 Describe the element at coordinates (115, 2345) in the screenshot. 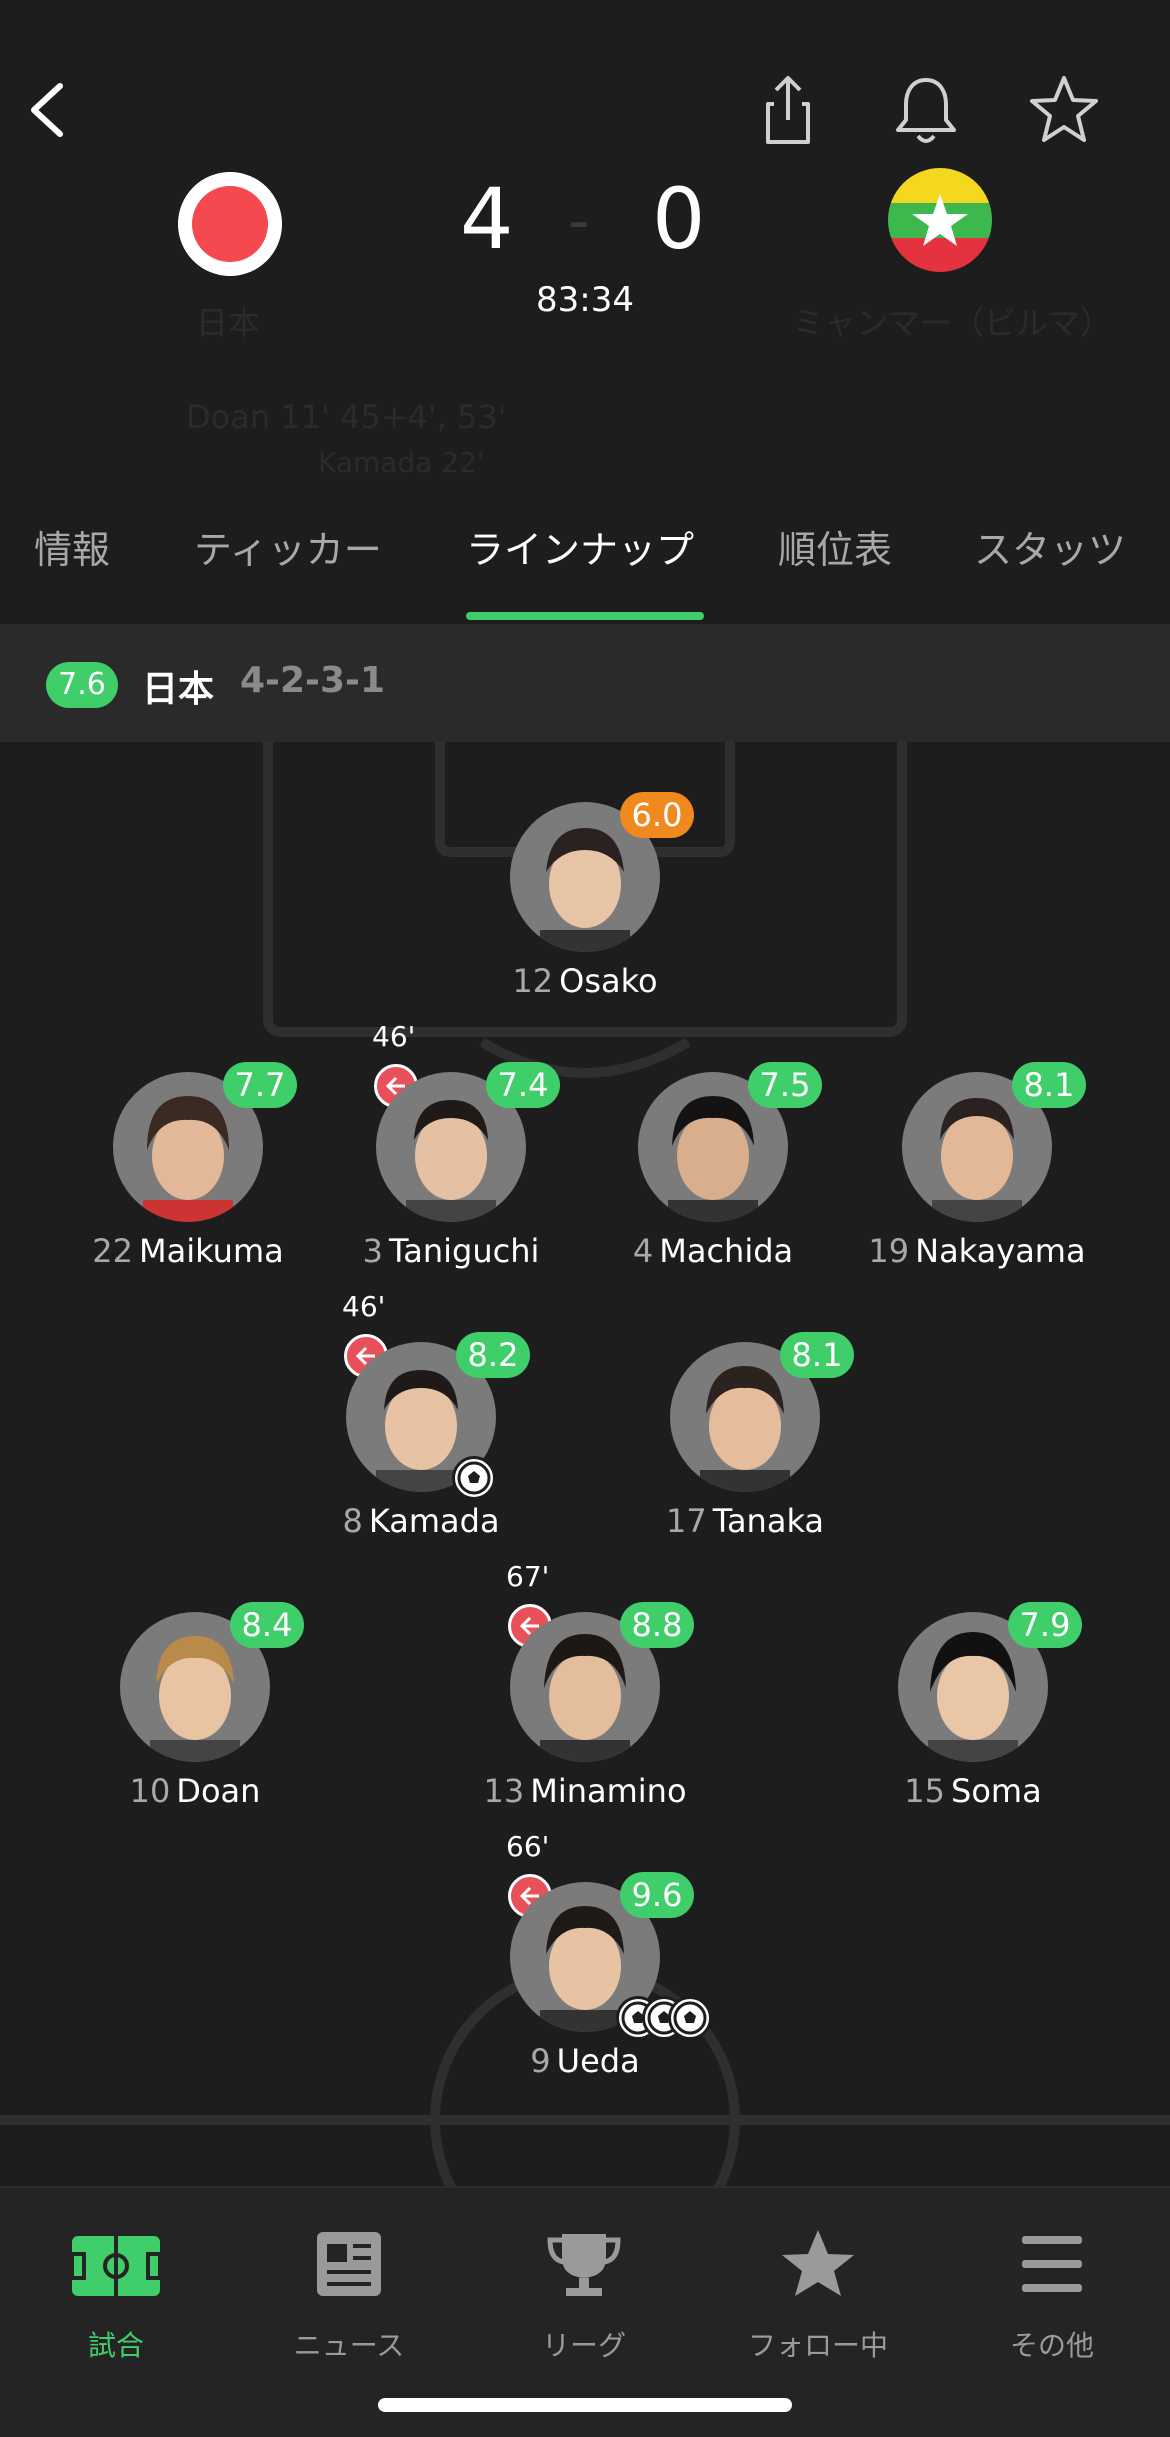

I see `nav-label: 試合` at that location.